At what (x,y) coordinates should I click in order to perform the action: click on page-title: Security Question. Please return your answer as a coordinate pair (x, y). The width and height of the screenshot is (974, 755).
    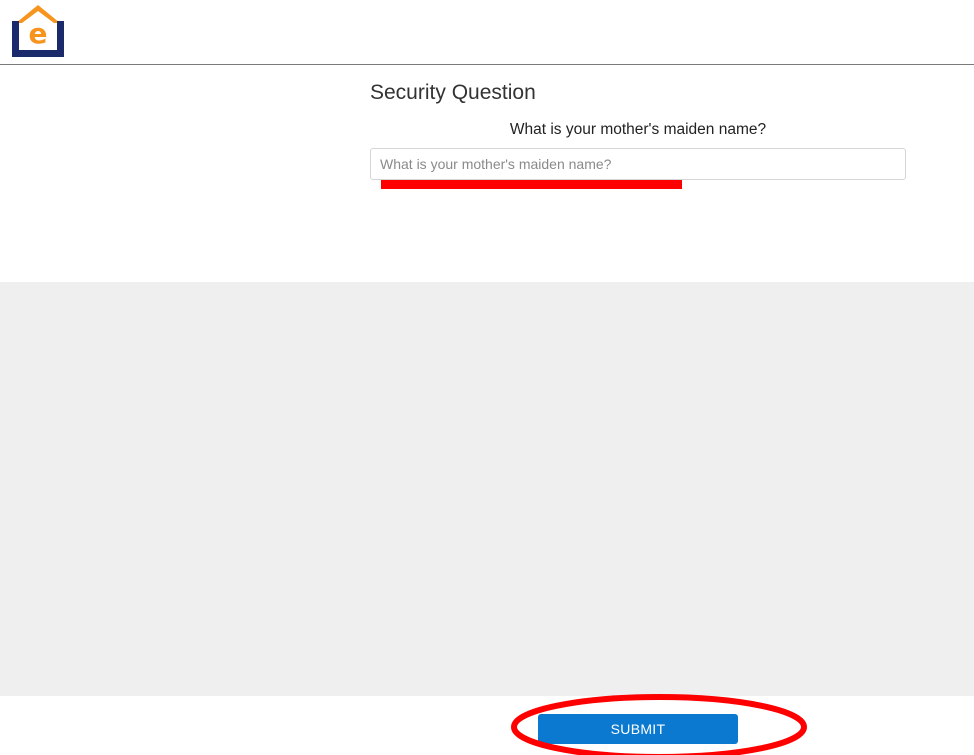
    Looking at the image, I should click on (453, 92).